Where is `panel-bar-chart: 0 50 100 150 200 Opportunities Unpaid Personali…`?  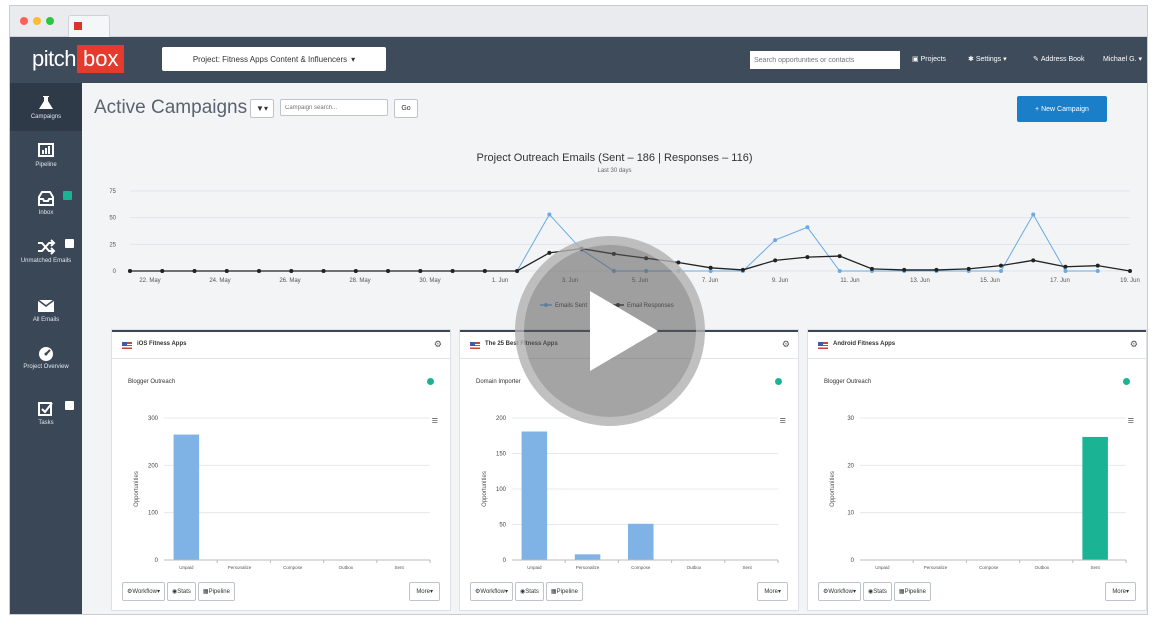
panel-bar-chart: 0 50 100 150 200 Opportunities Unpaid Personali… is located at coordinates (630, 493).